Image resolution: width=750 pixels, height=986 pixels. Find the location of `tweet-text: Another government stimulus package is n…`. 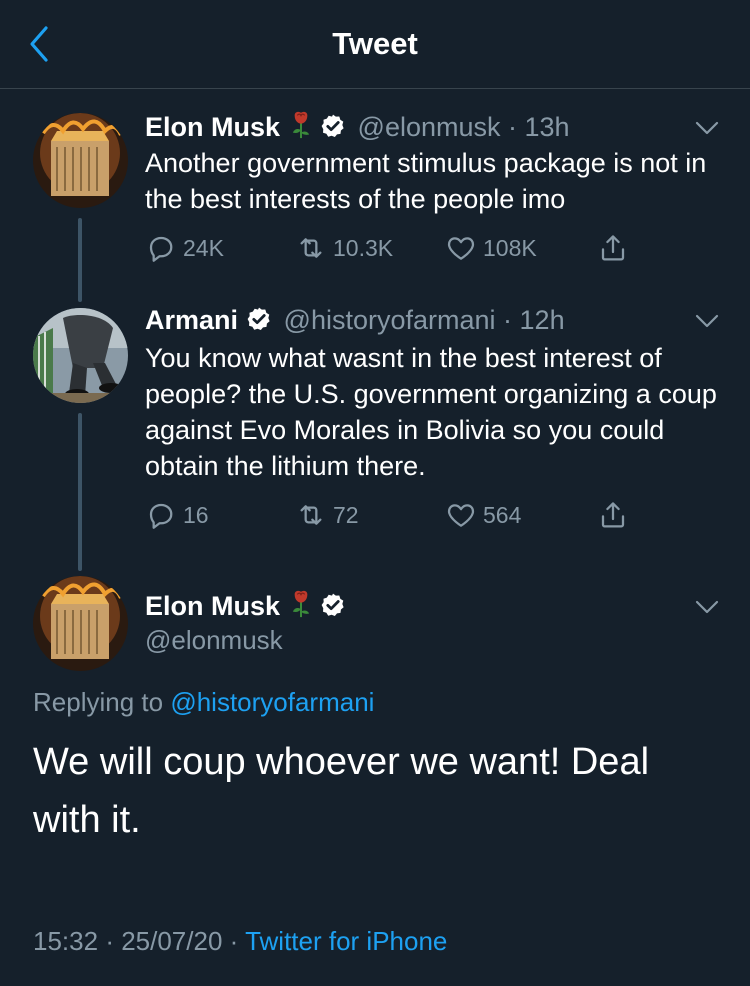

tweet-text: Another government stimulus package is n… is located at coordinates (426, 181).